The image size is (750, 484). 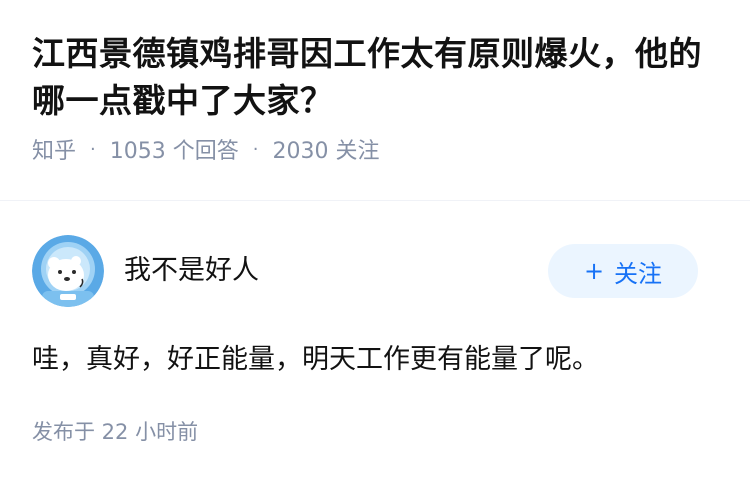 What do you see at coordinates (325, 149) in the screenshot?
I see `follower-count: 2030 关注` at bounding box center [325, 149].